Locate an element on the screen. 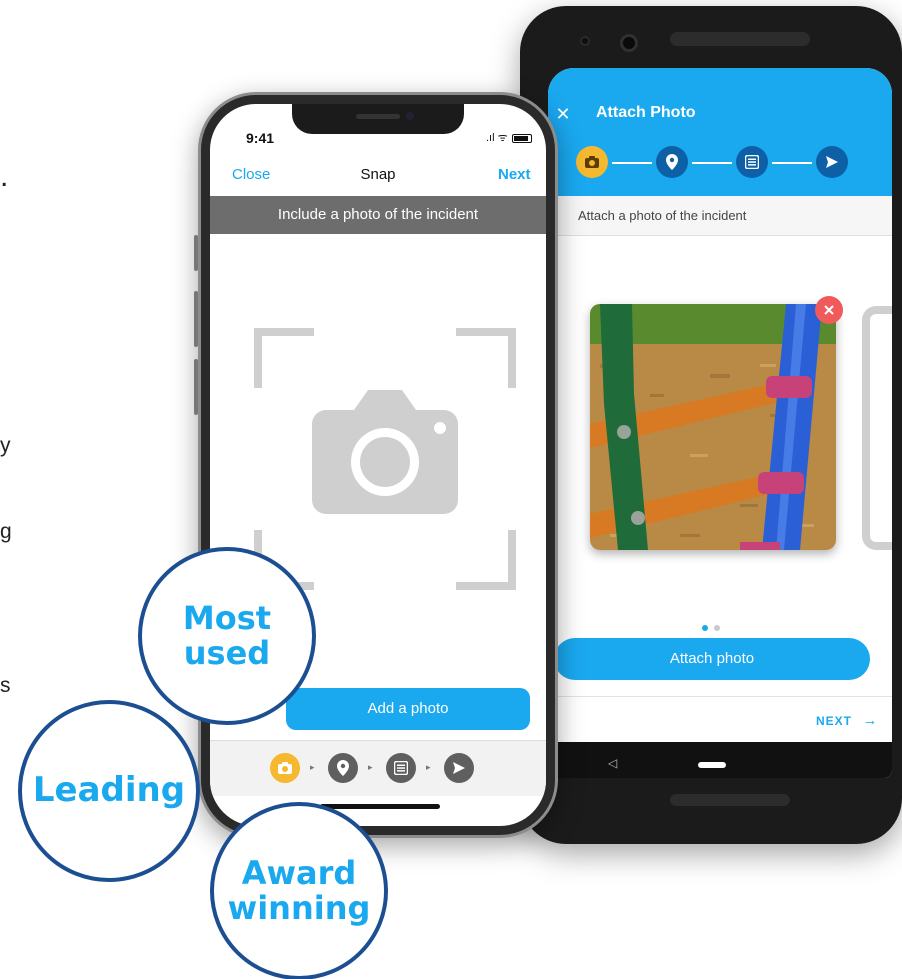 The height and width of the screenshot is (979, 902). next-photo-placeholder is located at coordinates (877, 428).